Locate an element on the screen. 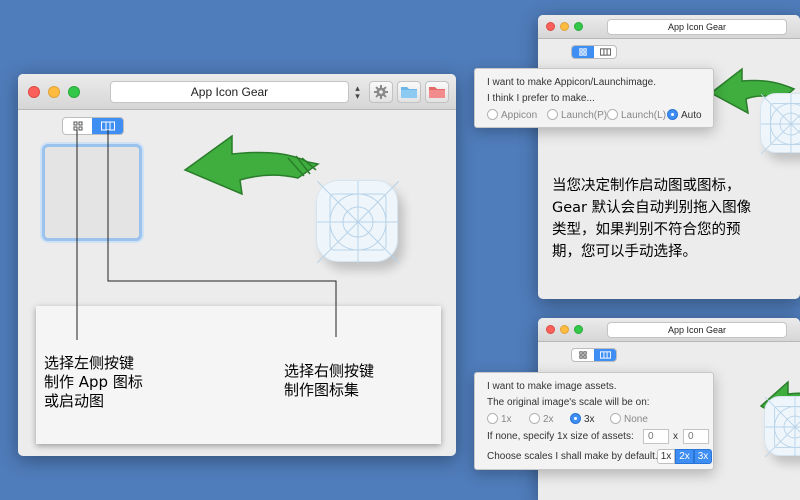 This screenshot has height=500, width=800. br-title-field: App Icon Gear is located at coordinates (697, 330).